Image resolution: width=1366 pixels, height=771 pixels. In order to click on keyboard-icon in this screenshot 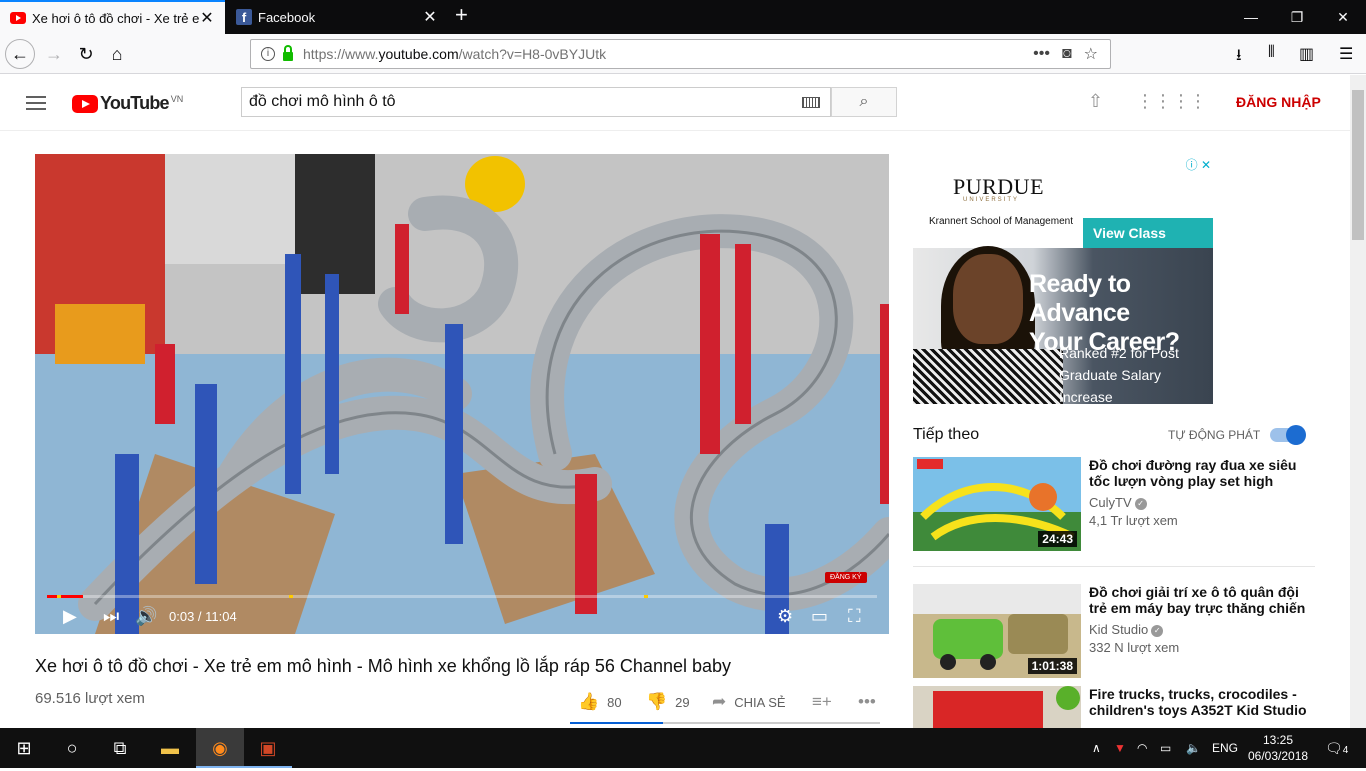, I will do `click(811, 102)`.